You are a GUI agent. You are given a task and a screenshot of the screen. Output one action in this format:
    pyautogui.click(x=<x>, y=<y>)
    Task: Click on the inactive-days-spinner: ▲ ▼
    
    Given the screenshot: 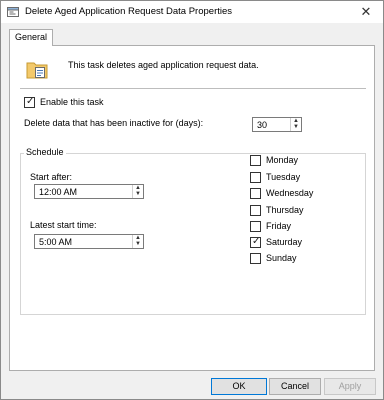 What is the action you would take?
    pyautogui.click(x=295, y=124)
    